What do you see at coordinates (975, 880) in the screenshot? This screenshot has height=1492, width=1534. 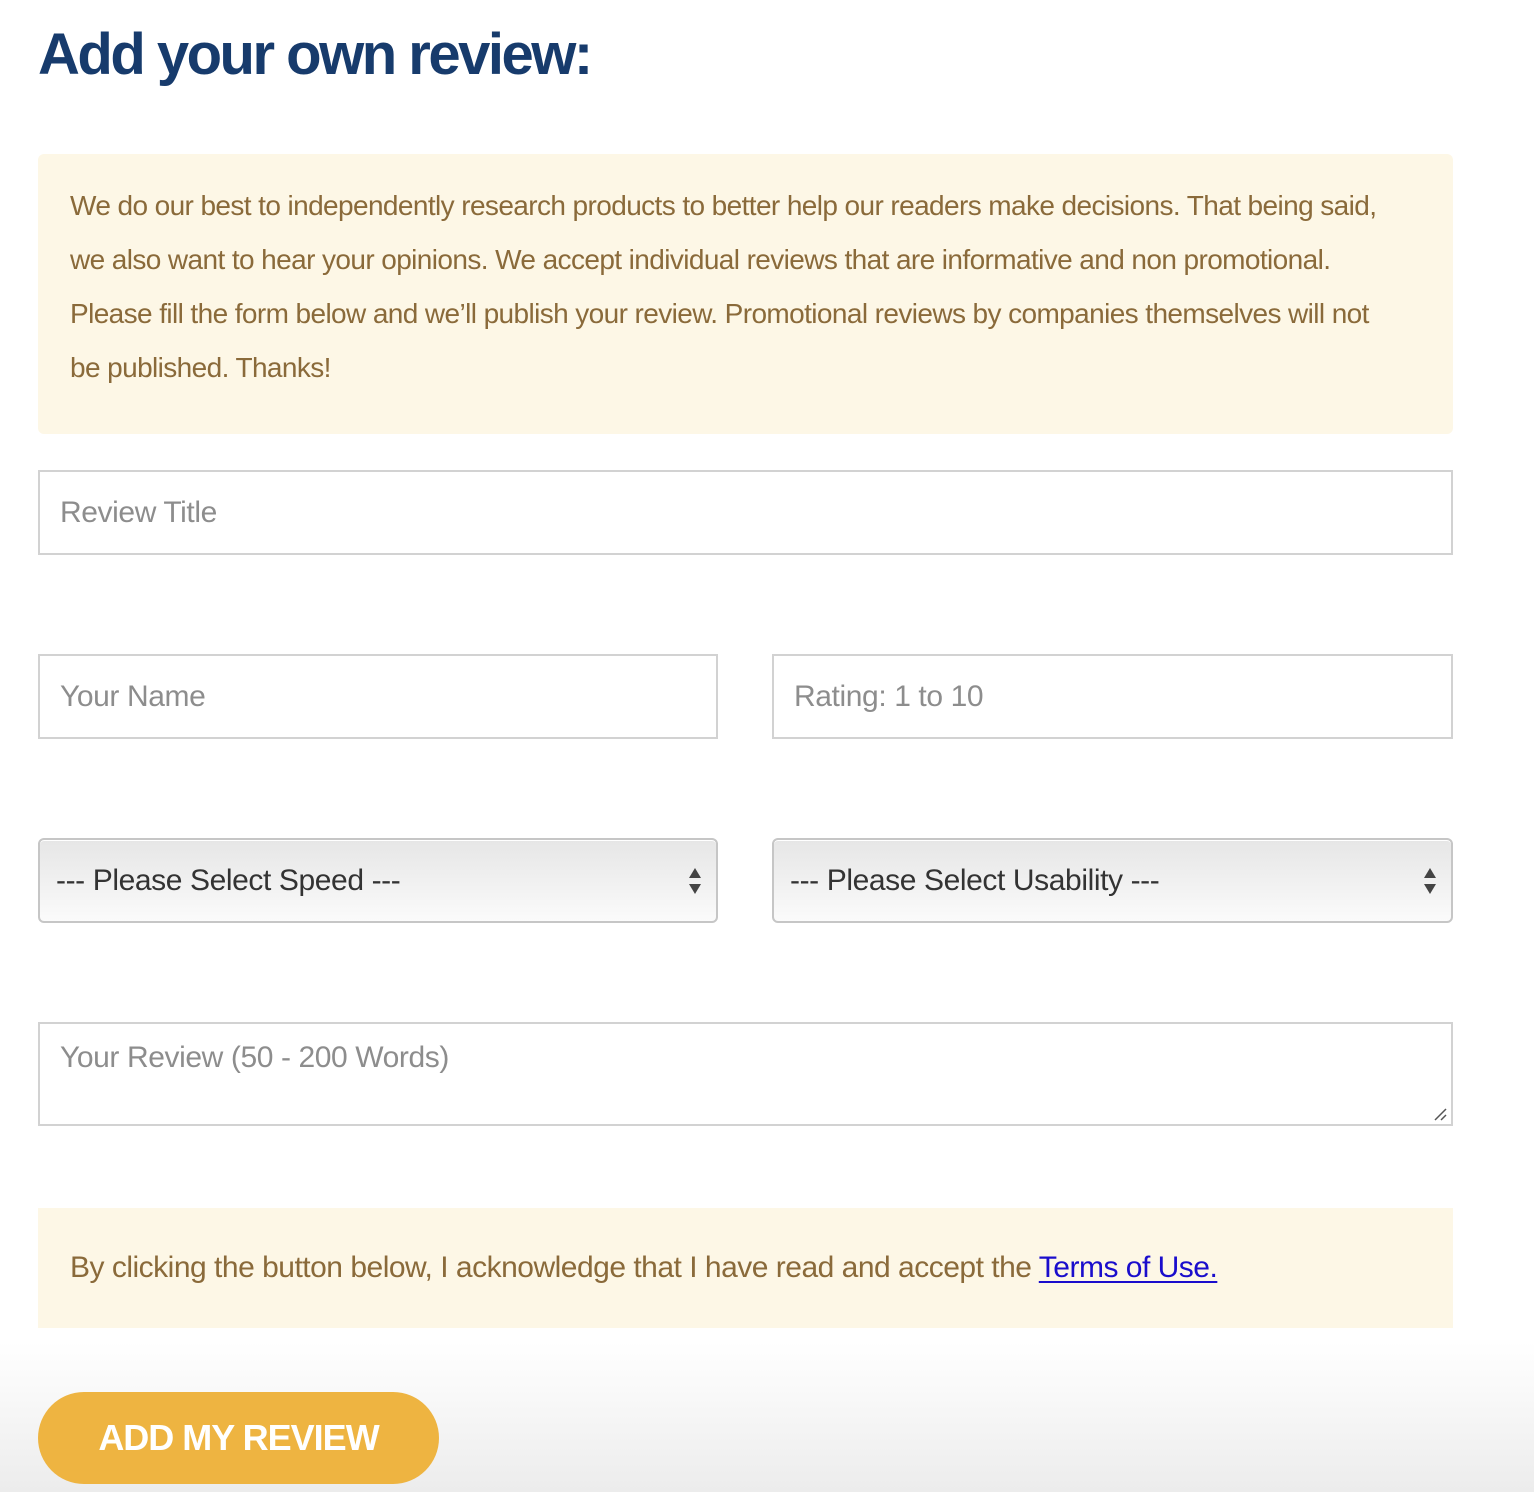 I see `usability-select-value: --- Please Select Usability ---` at bounding box center [975, 880].